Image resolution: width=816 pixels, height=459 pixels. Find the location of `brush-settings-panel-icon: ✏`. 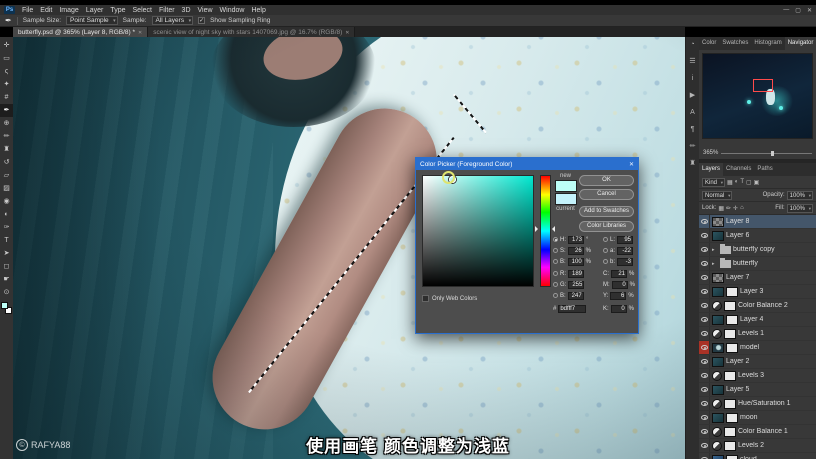

brush-settings-panel-icon: ✏ is located at coordinates (693, 147).